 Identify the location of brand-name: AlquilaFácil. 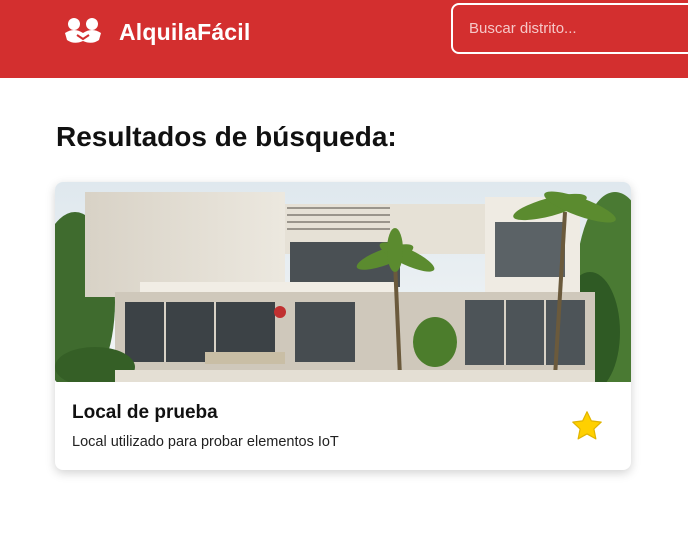
(184, 32).